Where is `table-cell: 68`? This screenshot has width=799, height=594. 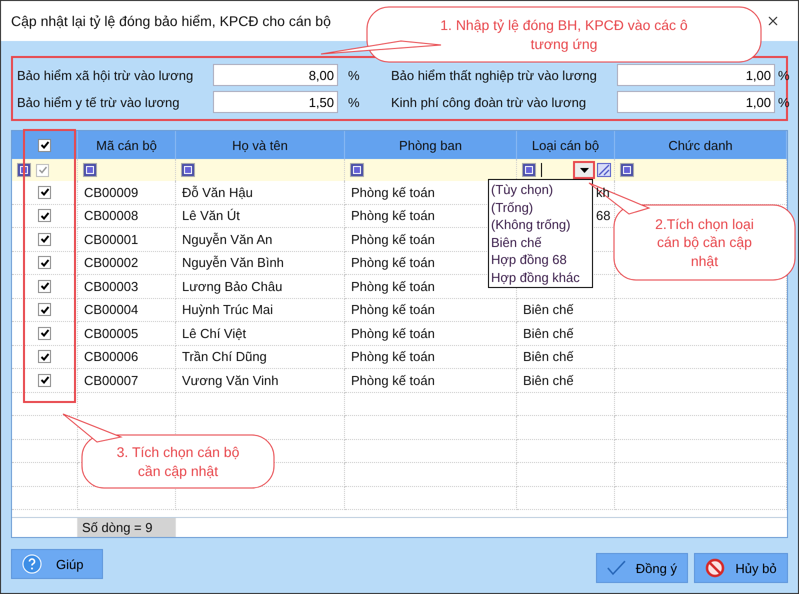 table-cell: 68 is located at coordinates (603, 216).